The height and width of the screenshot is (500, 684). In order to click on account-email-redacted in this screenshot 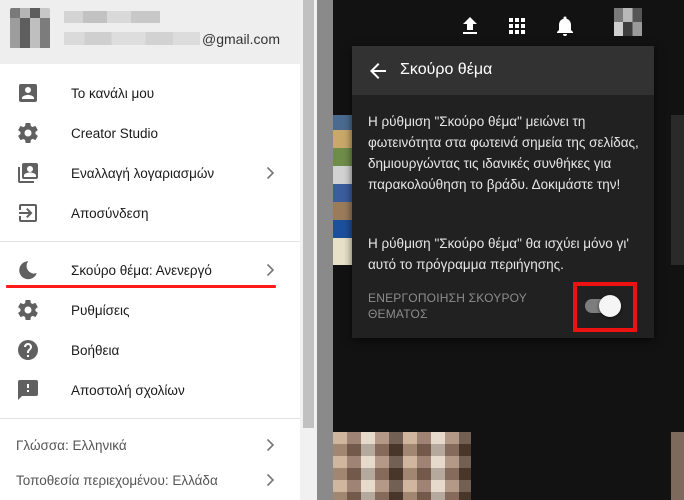, I will do `click(132, 38)`.